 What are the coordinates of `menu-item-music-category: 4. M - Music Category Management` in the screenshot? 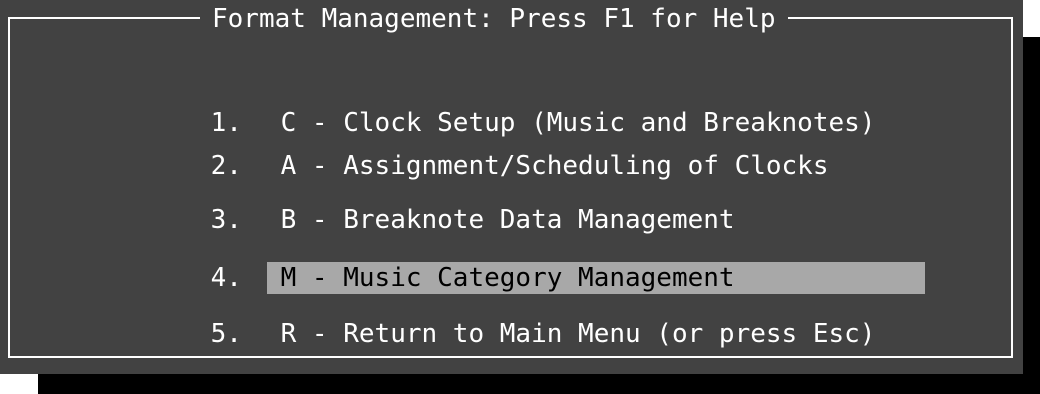 It's located at (536, 262).